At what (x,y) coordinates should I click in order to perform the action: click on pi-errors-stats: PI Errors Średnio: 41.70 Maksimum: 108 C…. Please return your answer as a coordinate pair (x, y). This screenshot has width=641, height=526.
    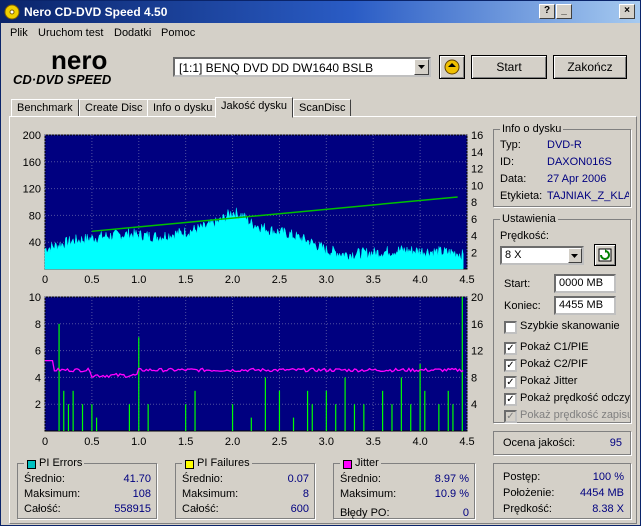
    Looking at the image, I should click on (87, 488).